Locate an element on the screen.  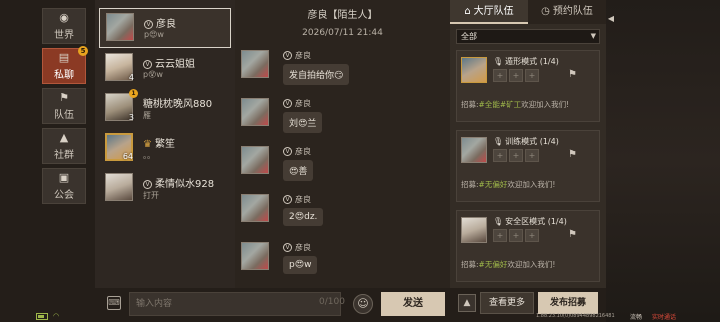
team-card: 🎙 训练模式 (1/4) + + + ⚑ 招募:#无偏好欢迎加入我们! is located at coordinates (528, 166).